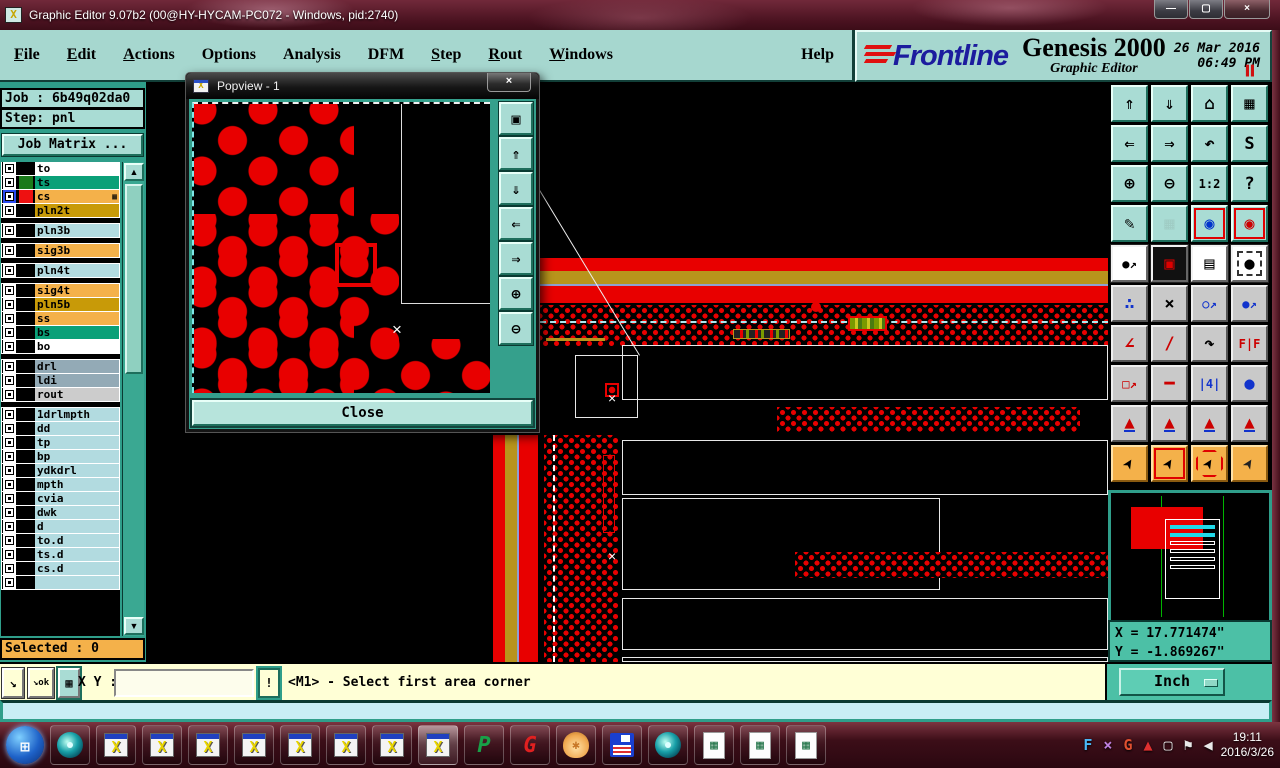 This screenshot has height=768, width=1280. What do you see at coordinates (1206, 9) in the screenshot?
I see `maximize-button: ▢` at bounding box center [1206, 9].